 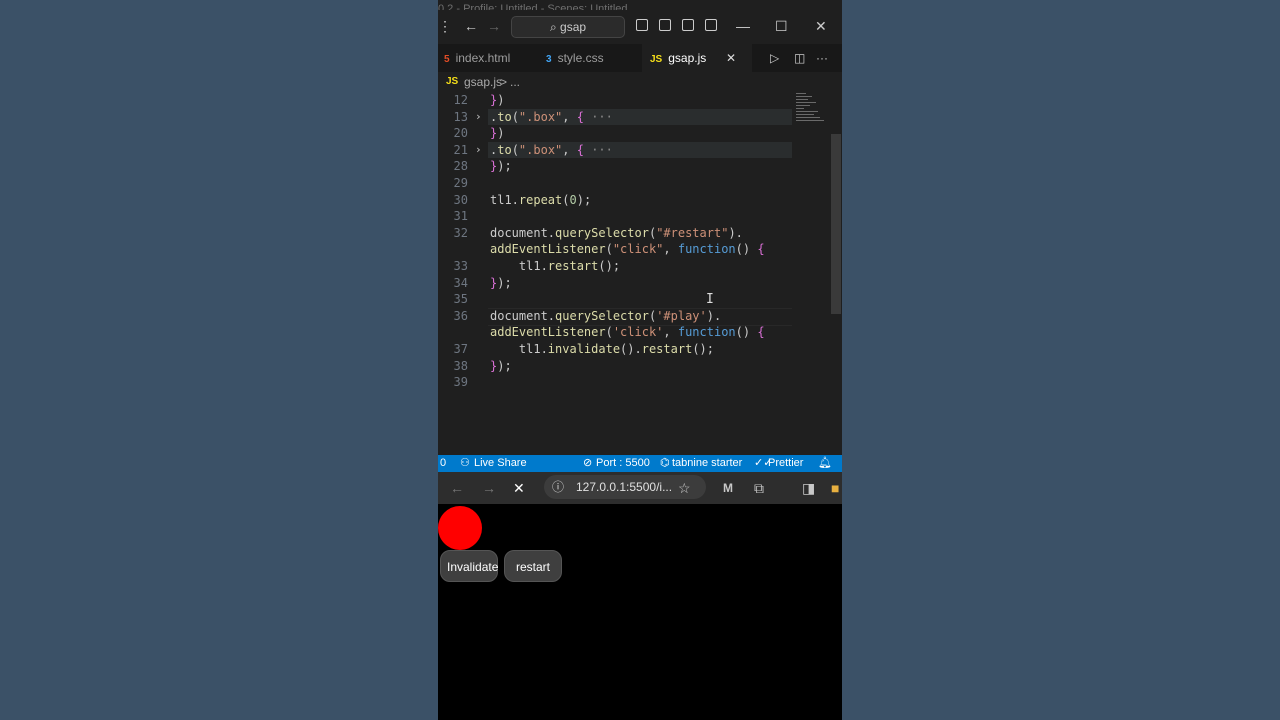 What do you see at coordinates (774, 58) in the screenshot?
I see `run-icon: ▷` at bounding box center [774, 58].